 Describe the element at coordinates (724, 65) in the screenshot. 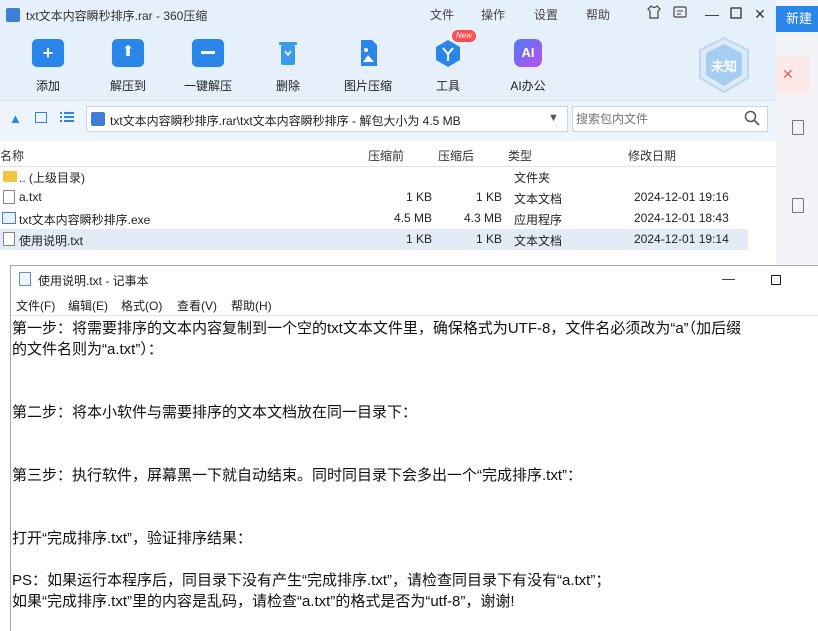

I see `security-shield-icon: 未知` at that location.